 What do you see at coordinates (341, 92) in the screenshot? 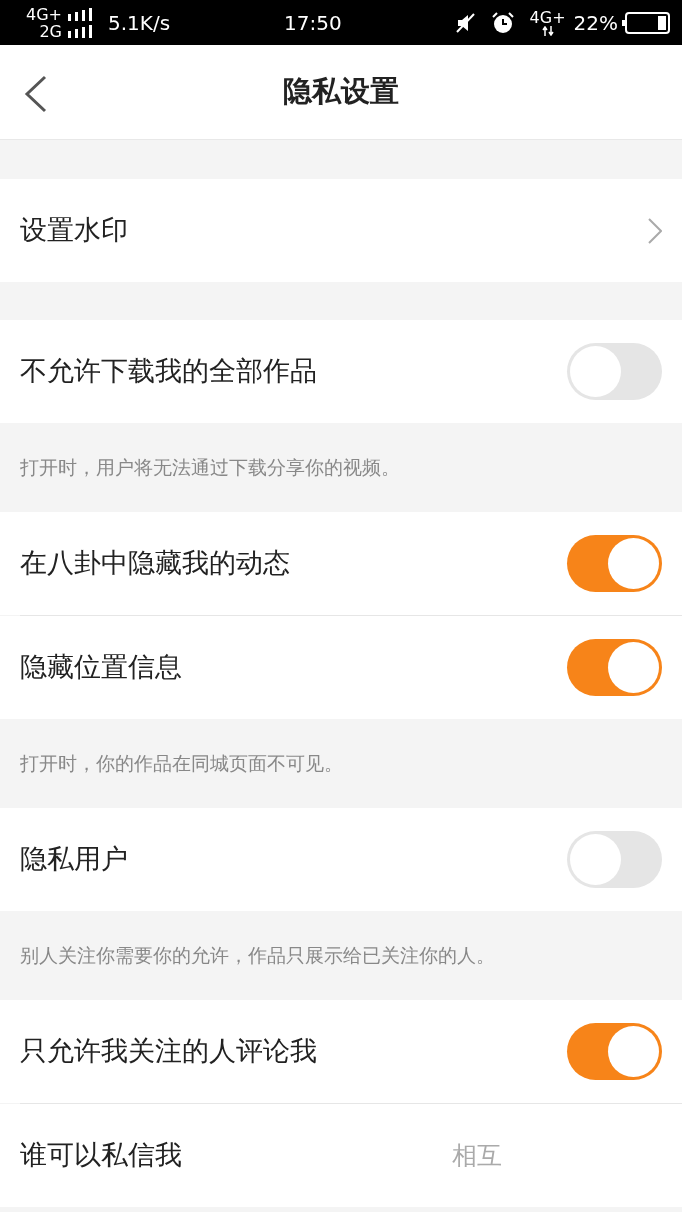
I see `page-title: 隐私设置` at bounding box center [341, 92].